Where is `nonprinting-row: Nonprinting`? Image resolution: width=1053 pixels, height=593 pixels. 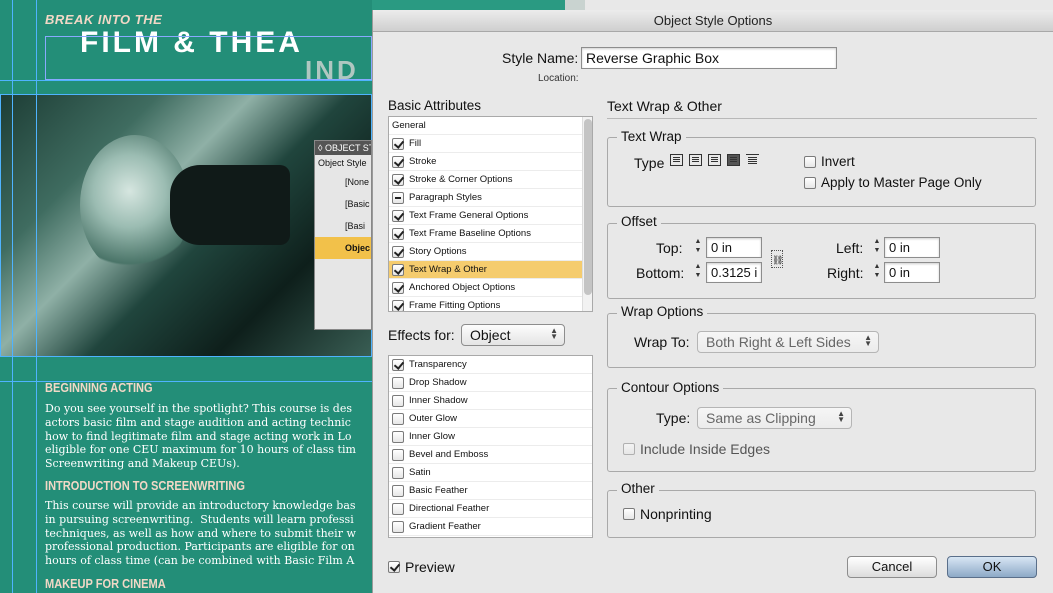
nonprinting-row: Nonprinting is located at coordinates (667, 514).